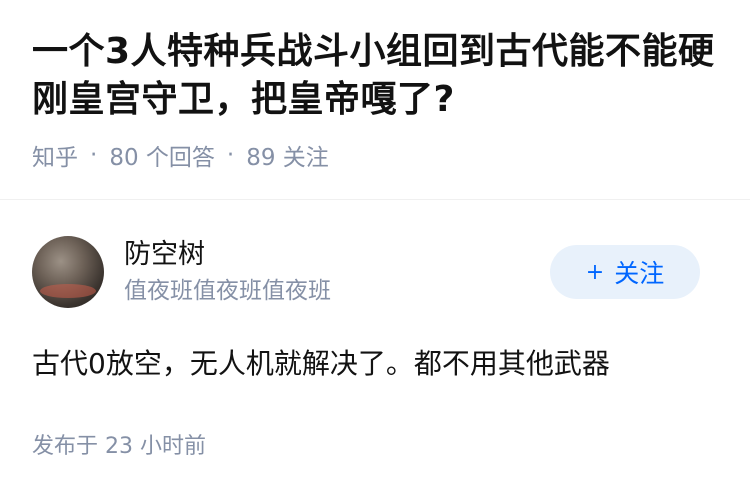  I want to click on publish-time: 发布于 23 小时前, so click(119, 446).